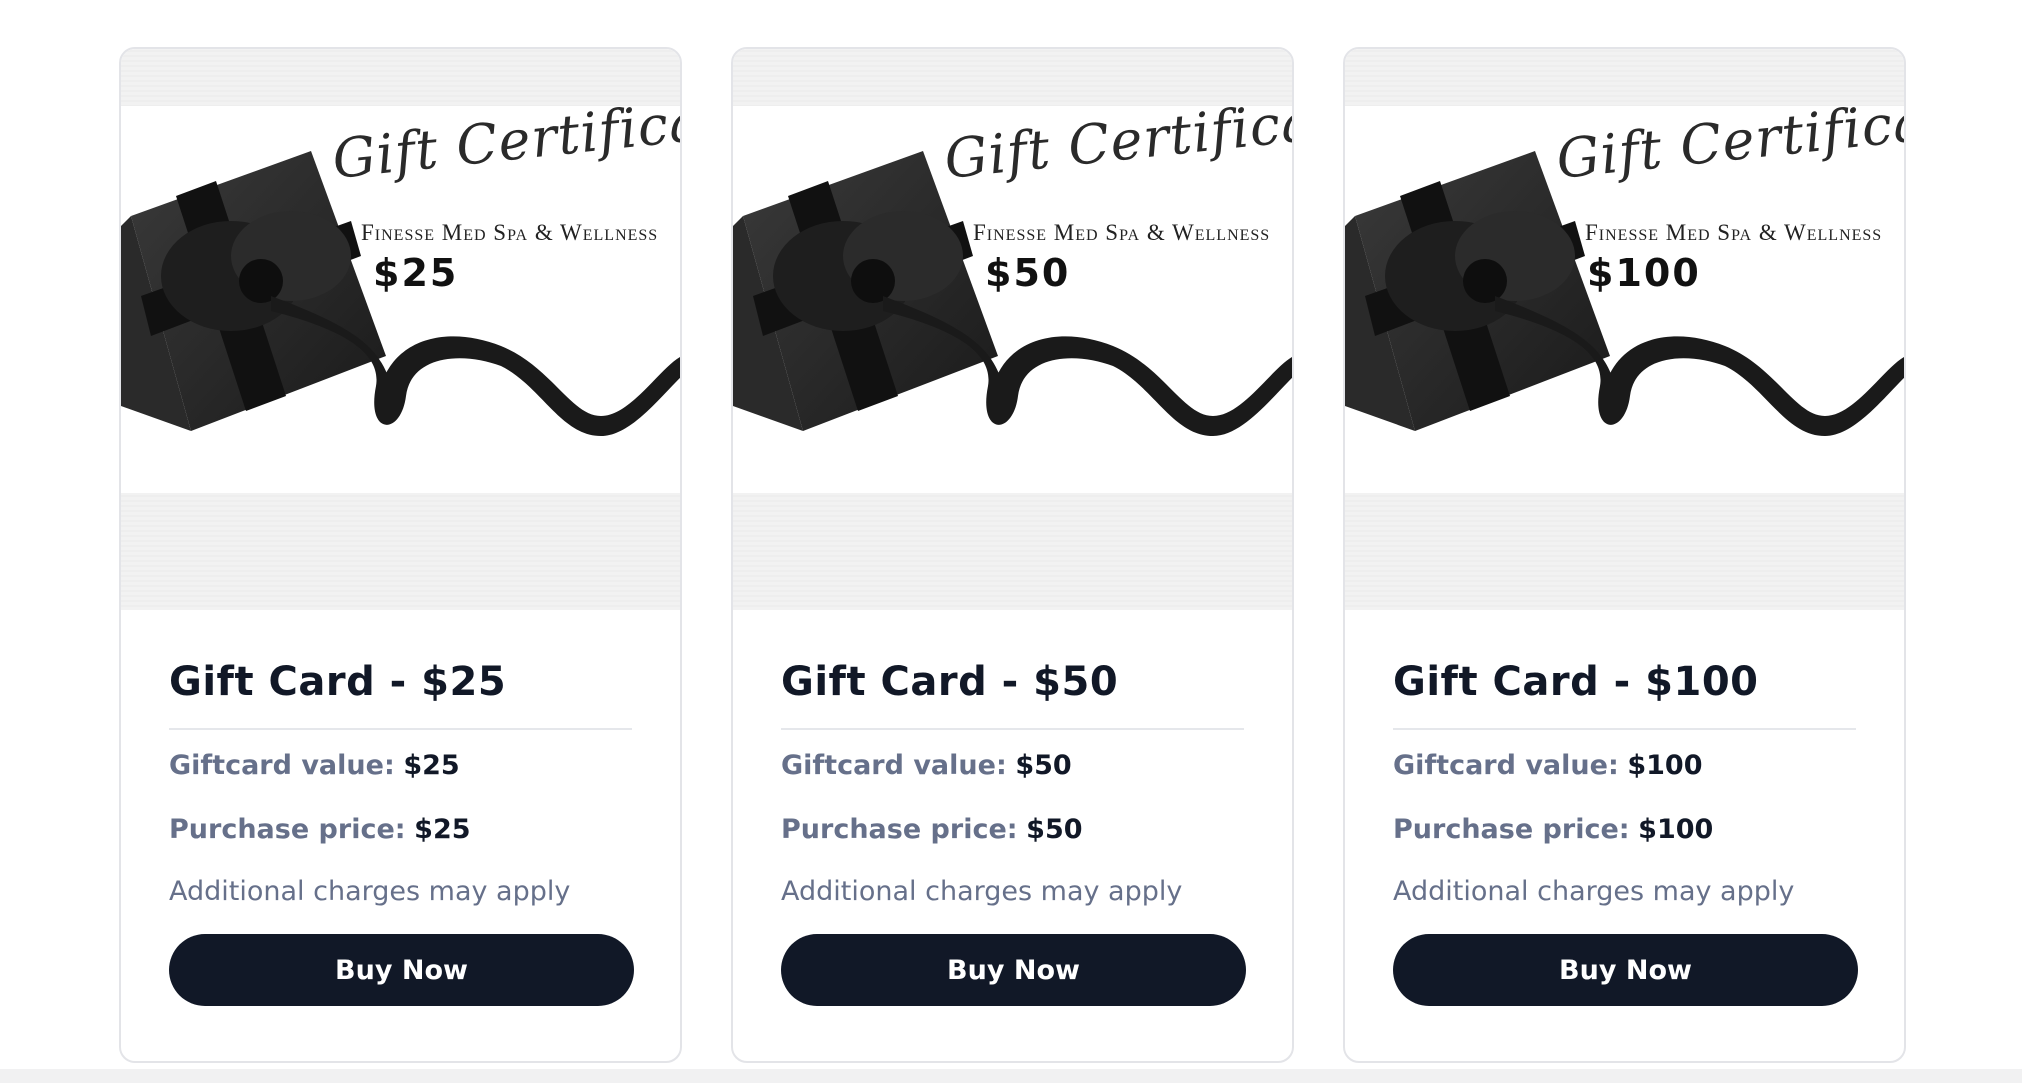  I want to click on giftcard-value: $50, so click(1043, 765).